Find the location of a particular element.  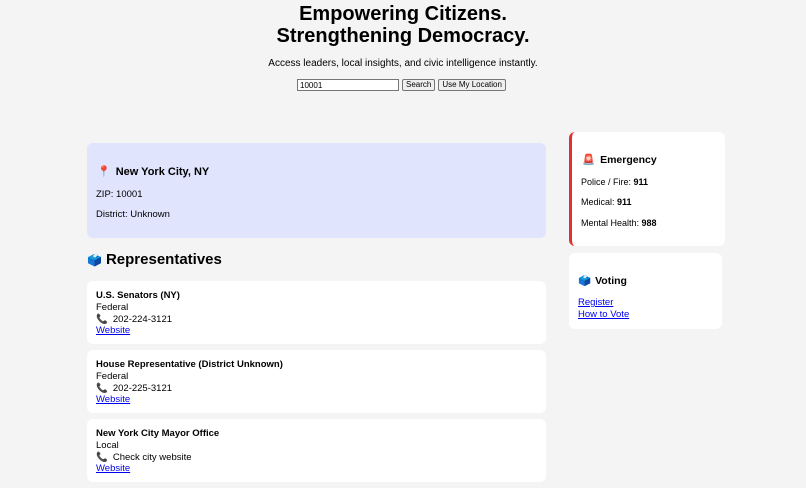

location-city: New York City, NY is located at coordinates (162, 172).